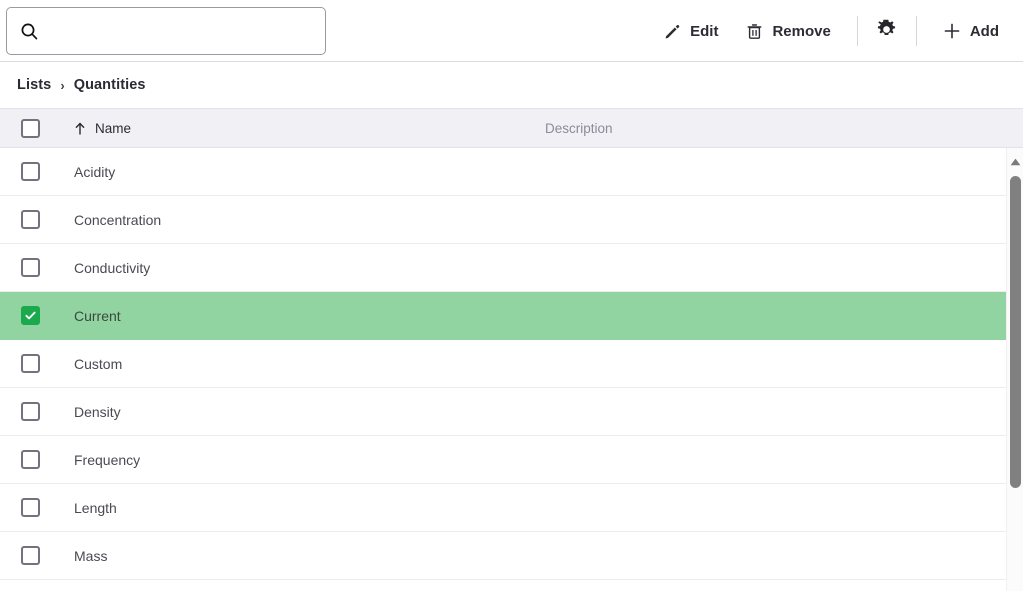 The height and width of the screenshot is (591, 1023). I want to click on table-row: Frequency, so click(511, 460).